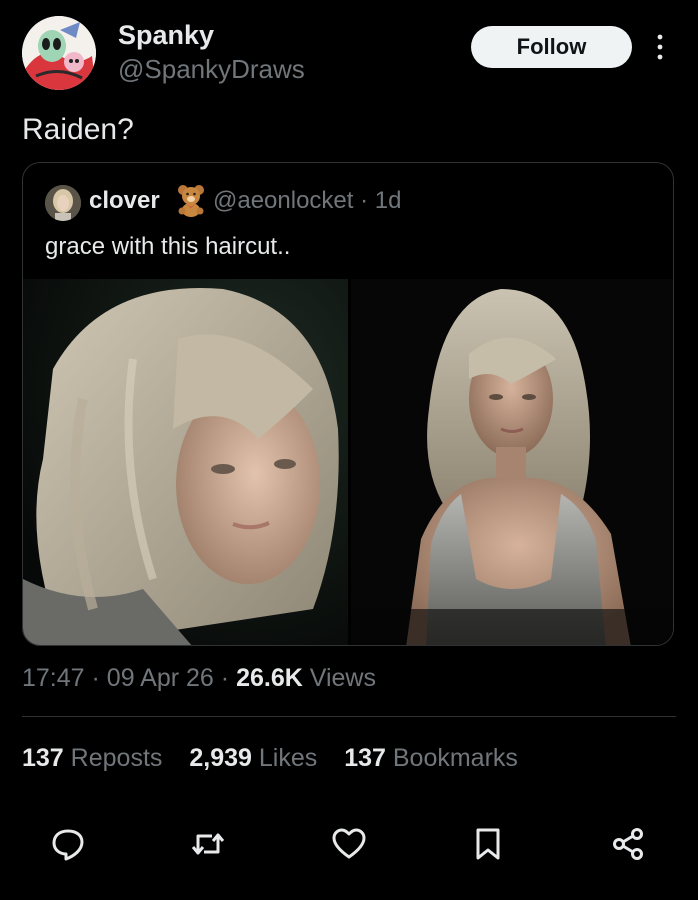 This screenshot has width=698, height=900. I want to click on likes-stat: 2,939 Likes, so click(256, 758).